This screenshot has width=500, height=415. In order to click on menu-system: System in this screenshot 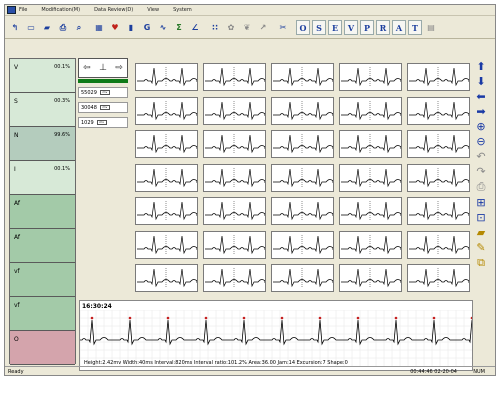, I will do `click(182, 10)`.